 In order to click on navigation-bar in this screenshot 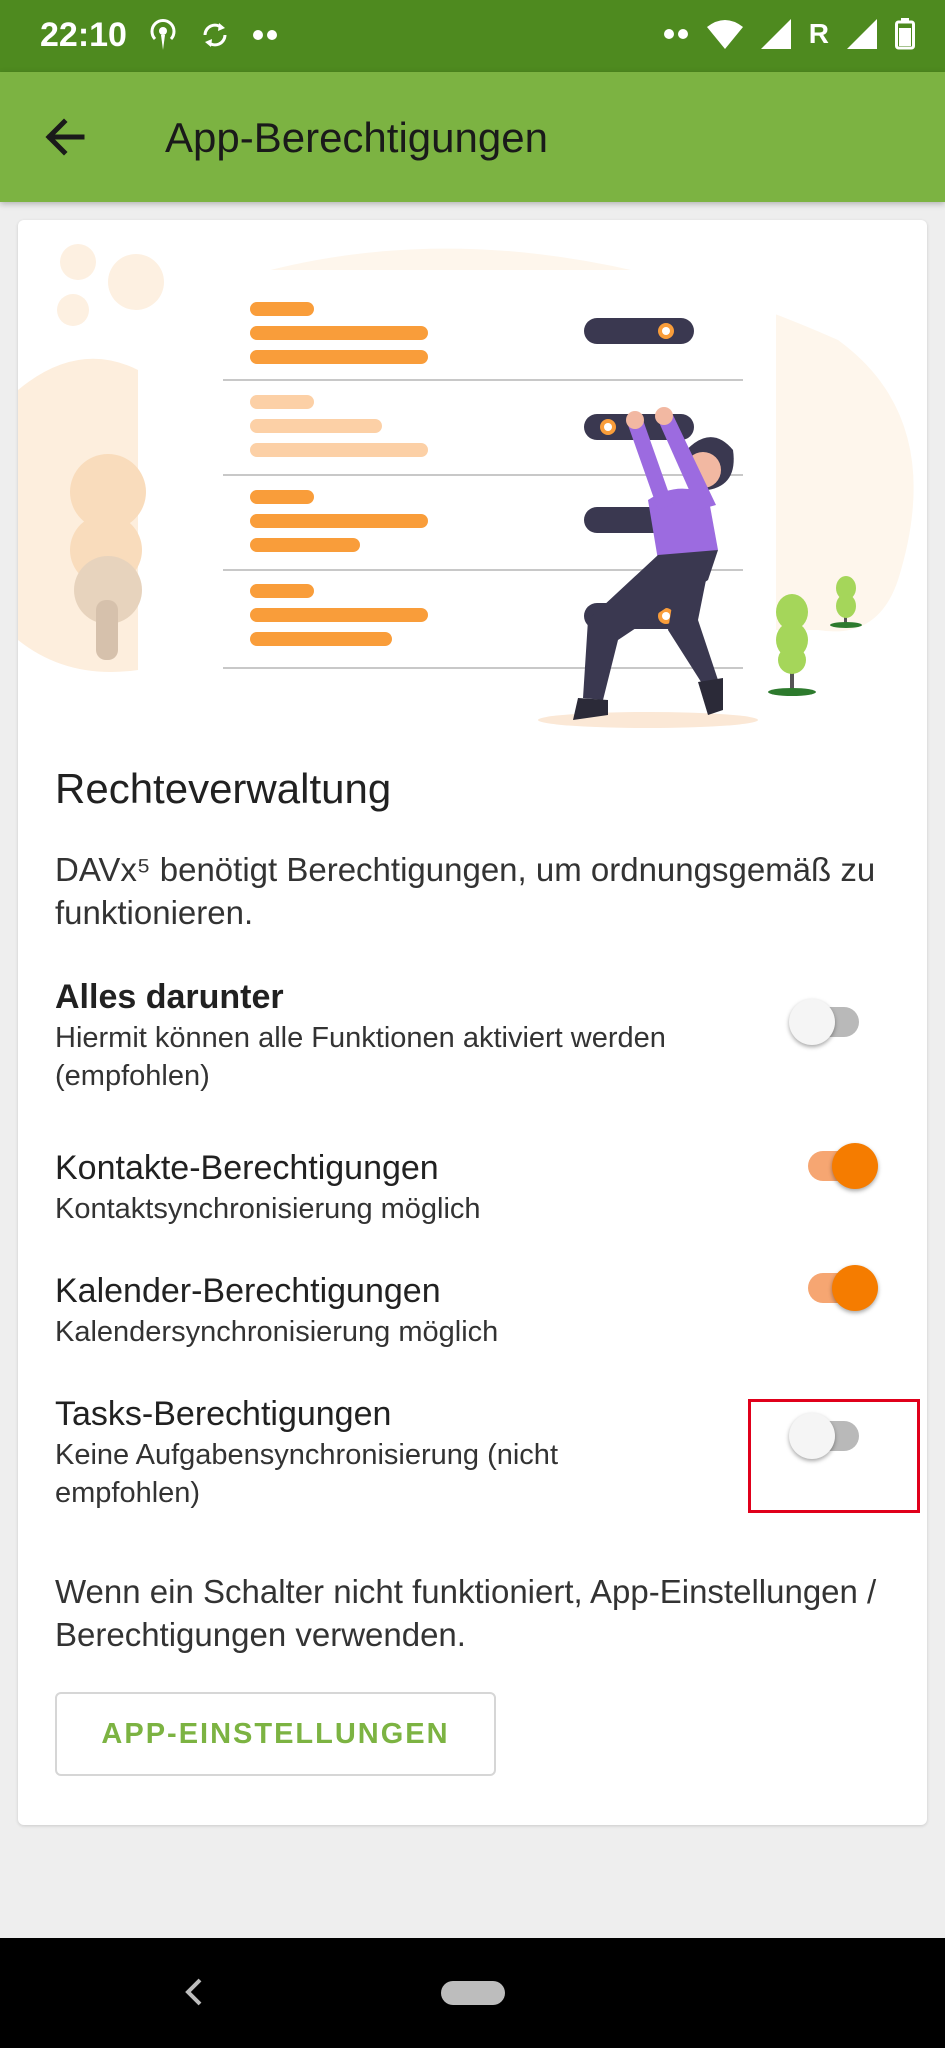, I will do `click(472, 1993)`.